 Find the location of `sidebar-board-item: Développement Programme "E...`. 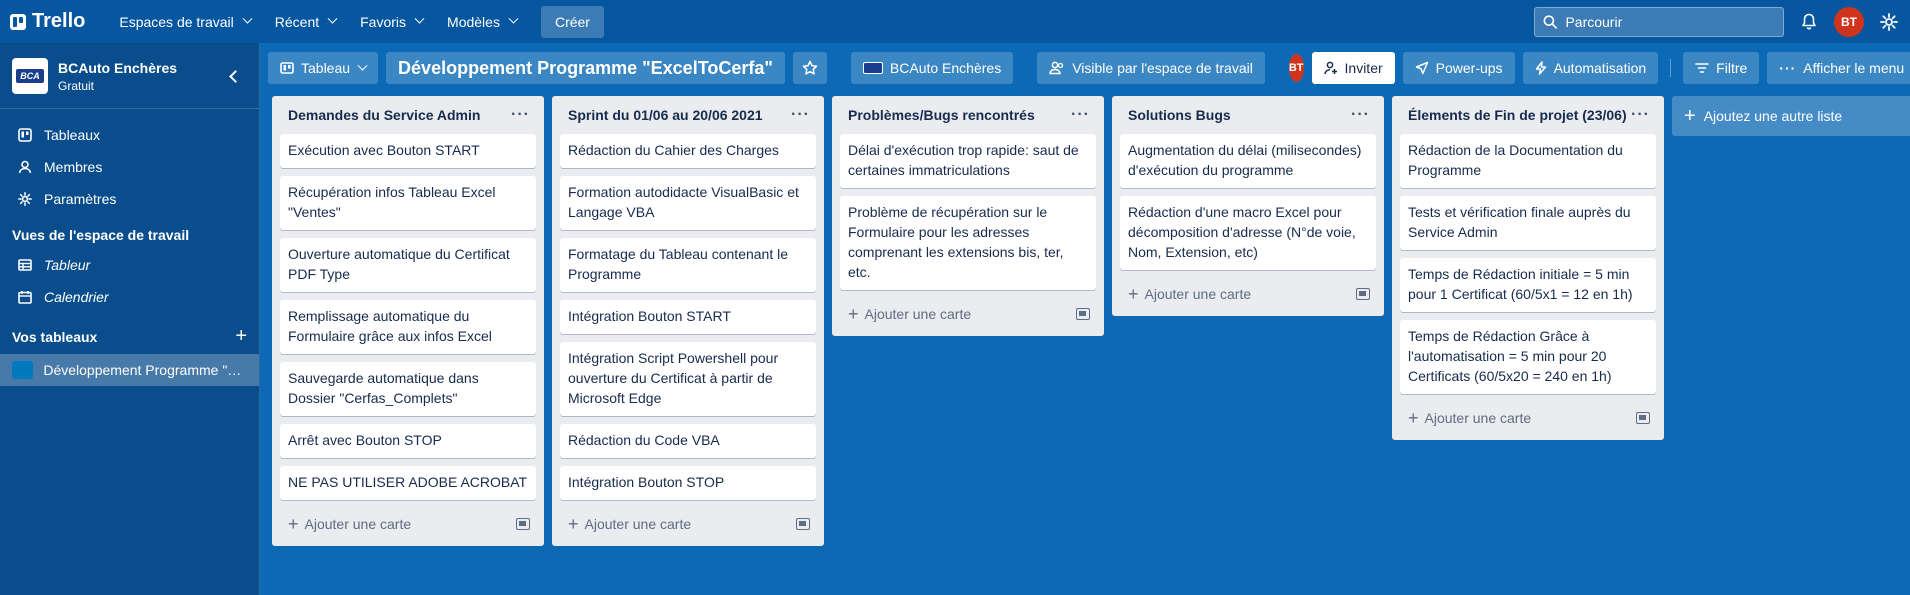

sidebar-board-item: Développement Programme "E... is located at coordinates (129, 370).